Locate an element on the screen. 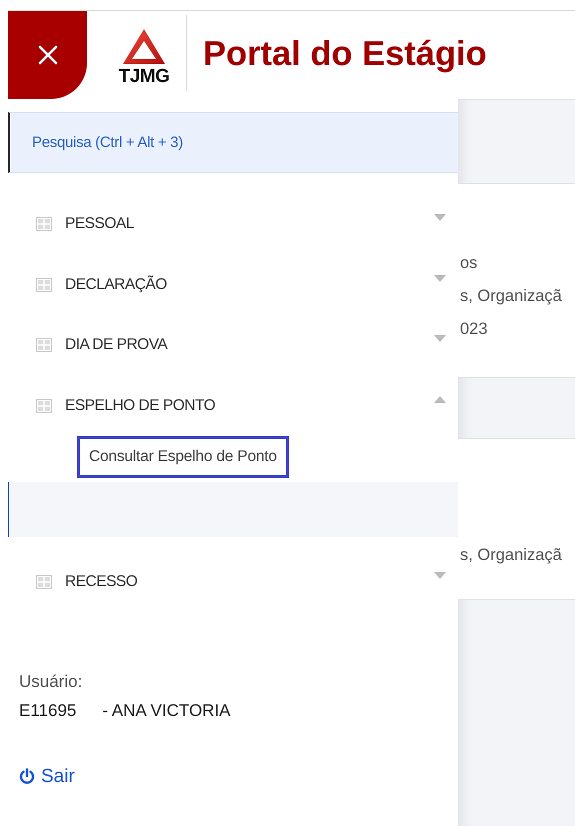 Image resolution: width=575 pixels, height=826 pixels. search-bar: Pesquisa (Ctrl + Alt + 3) is located at coordinates (233, 142).